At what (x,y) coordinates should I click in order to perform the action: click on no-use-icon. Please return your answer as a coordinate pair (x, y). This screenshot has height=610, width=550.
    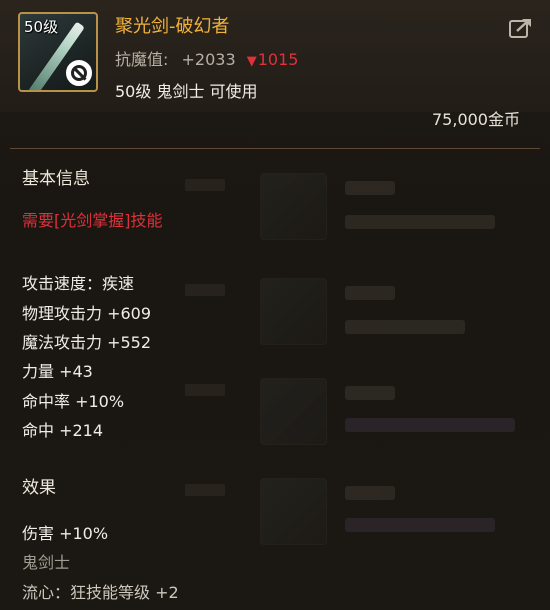
    Looking at the image, I should click on (79, 73).